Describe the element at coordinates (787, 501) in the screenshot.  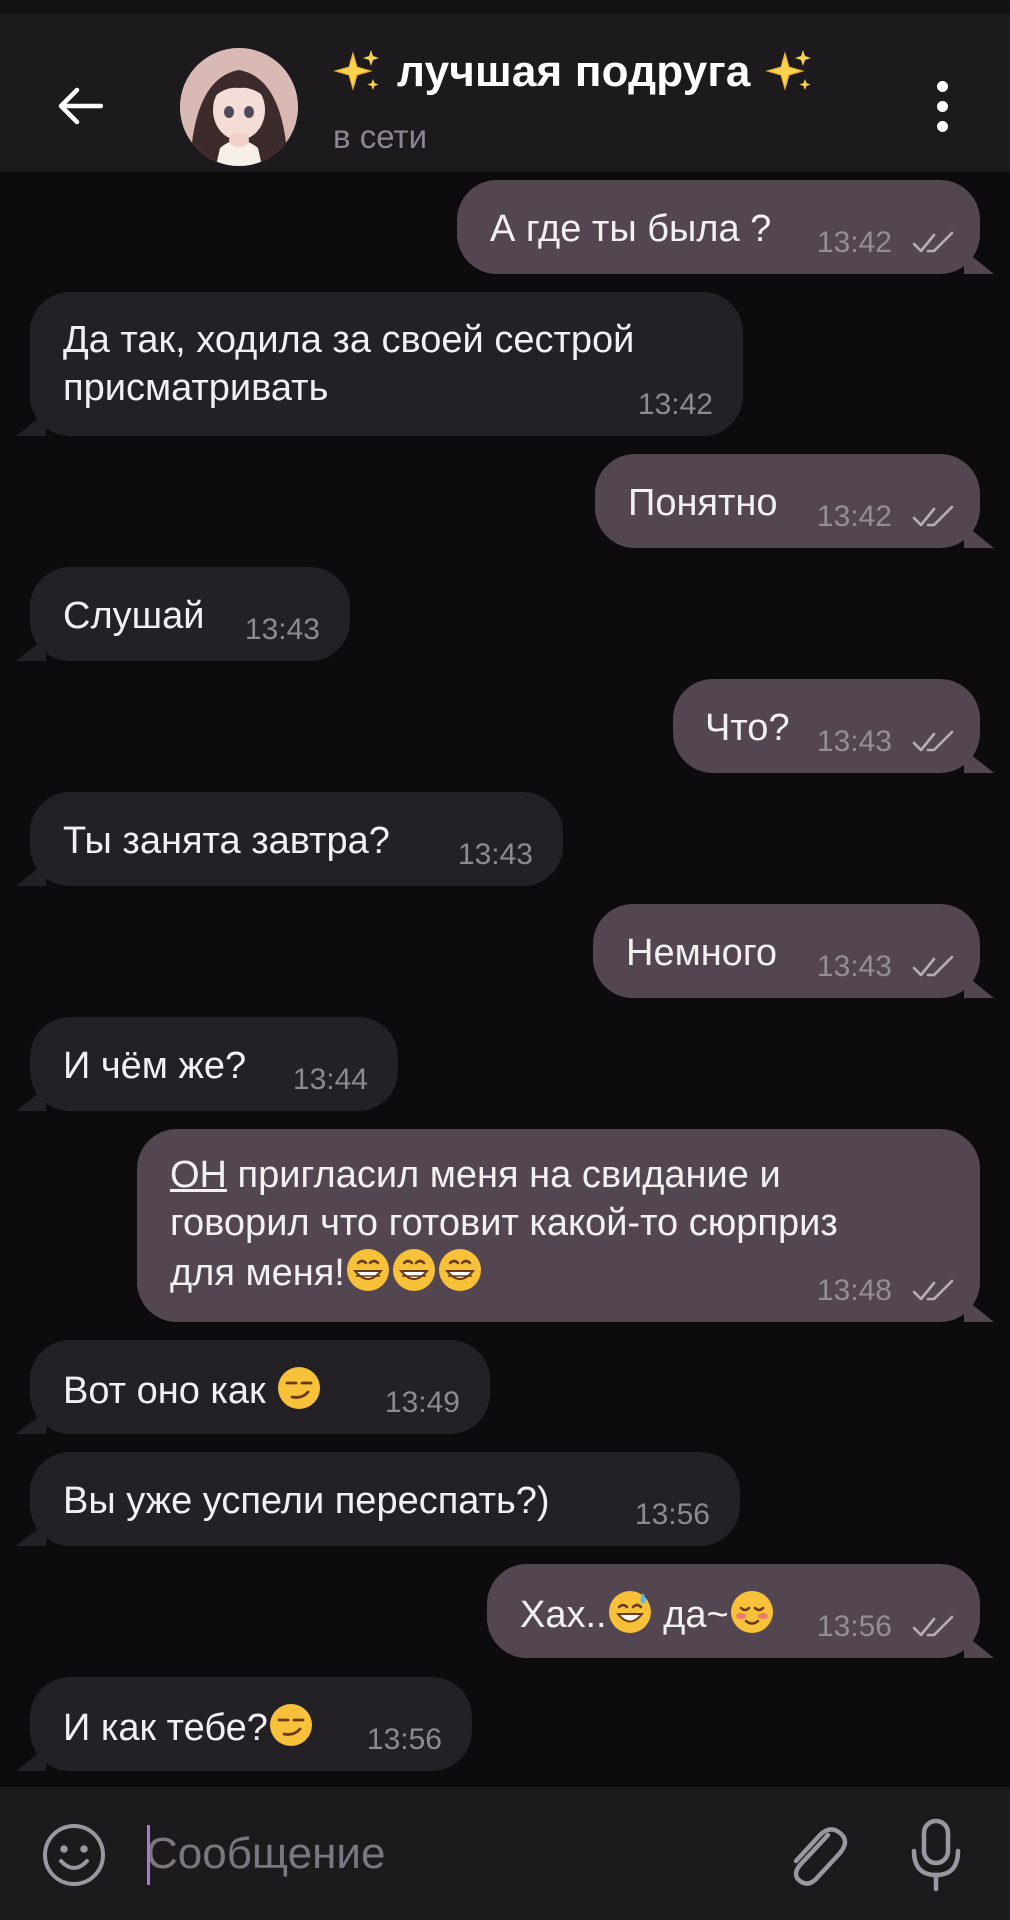
I see `message-outgoing: Понятно 13:42` at that location.